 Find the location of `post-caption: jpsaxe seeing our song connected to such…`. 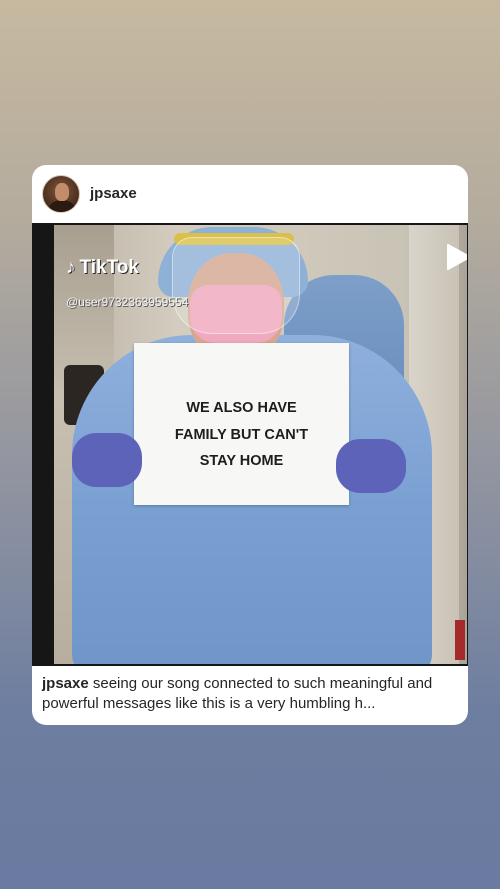

post-caption: jpsaxe seeing our song connected to such… is located at coordinates (251, 694).